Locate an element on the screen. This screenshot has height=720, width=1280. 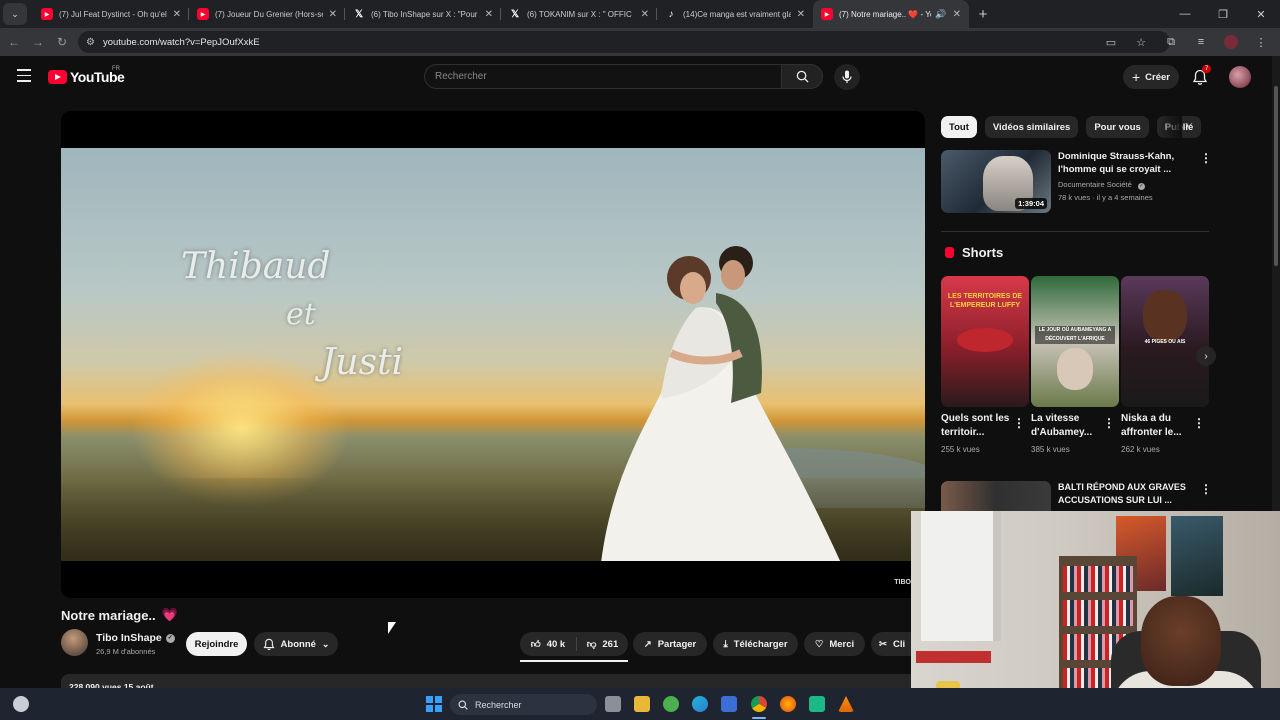
short-thumbnail: LES TERRITOIRES DE L'EMPEREUR LUFFY is located at coordinates (985, 341).